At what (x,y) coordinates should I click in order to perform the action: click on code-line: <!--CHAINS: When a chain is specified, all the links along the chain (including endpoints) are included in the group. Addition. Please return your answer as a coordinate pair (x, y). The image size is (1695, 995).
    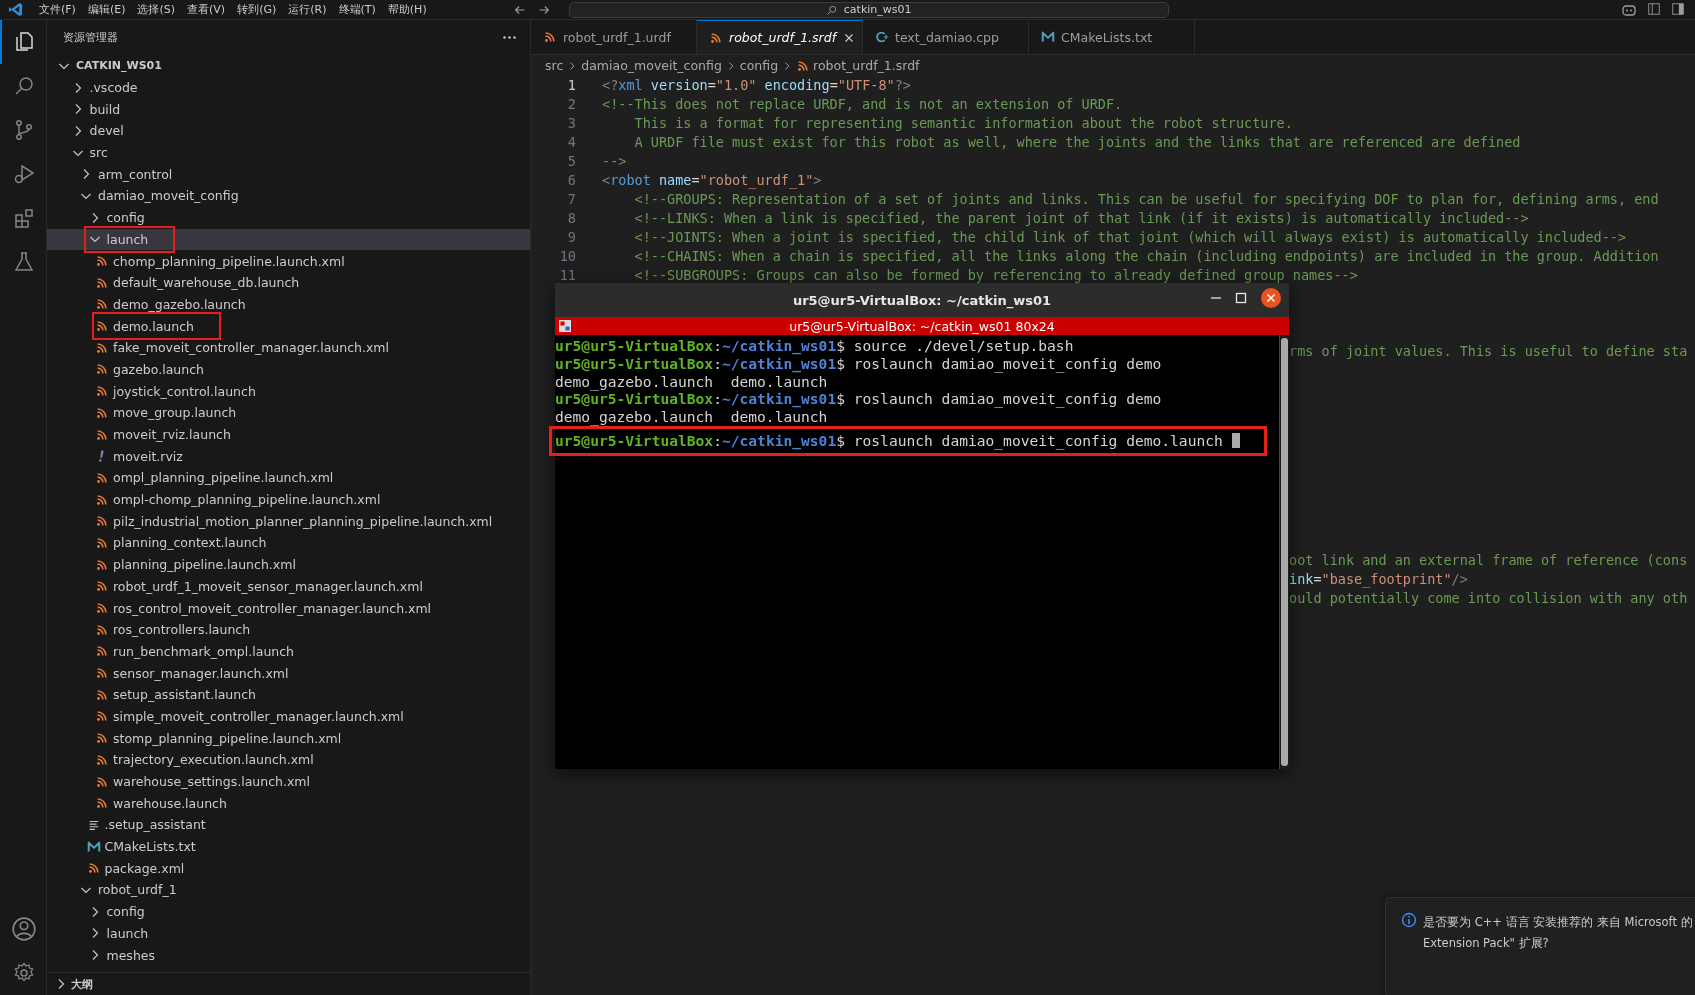
    Looking at the image, I should click on (1146, 256).